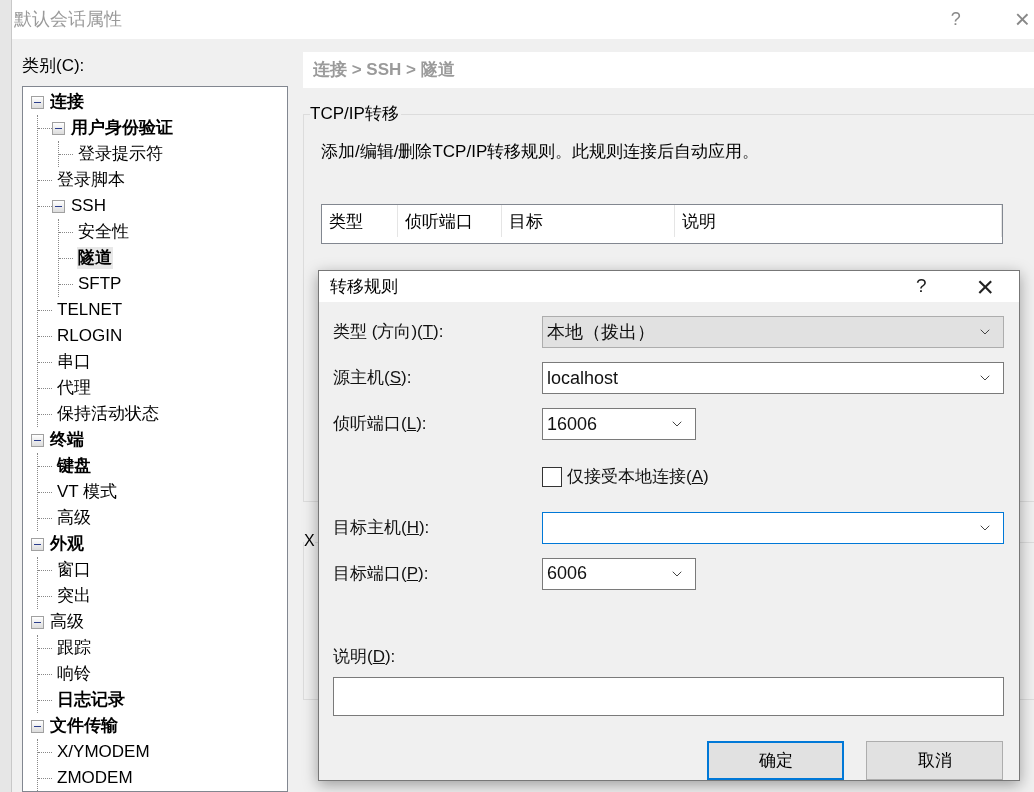  Describe the element at coordinates (108, 414) in the screenshot. I see `tree-item: 保持活动状态` at that location.